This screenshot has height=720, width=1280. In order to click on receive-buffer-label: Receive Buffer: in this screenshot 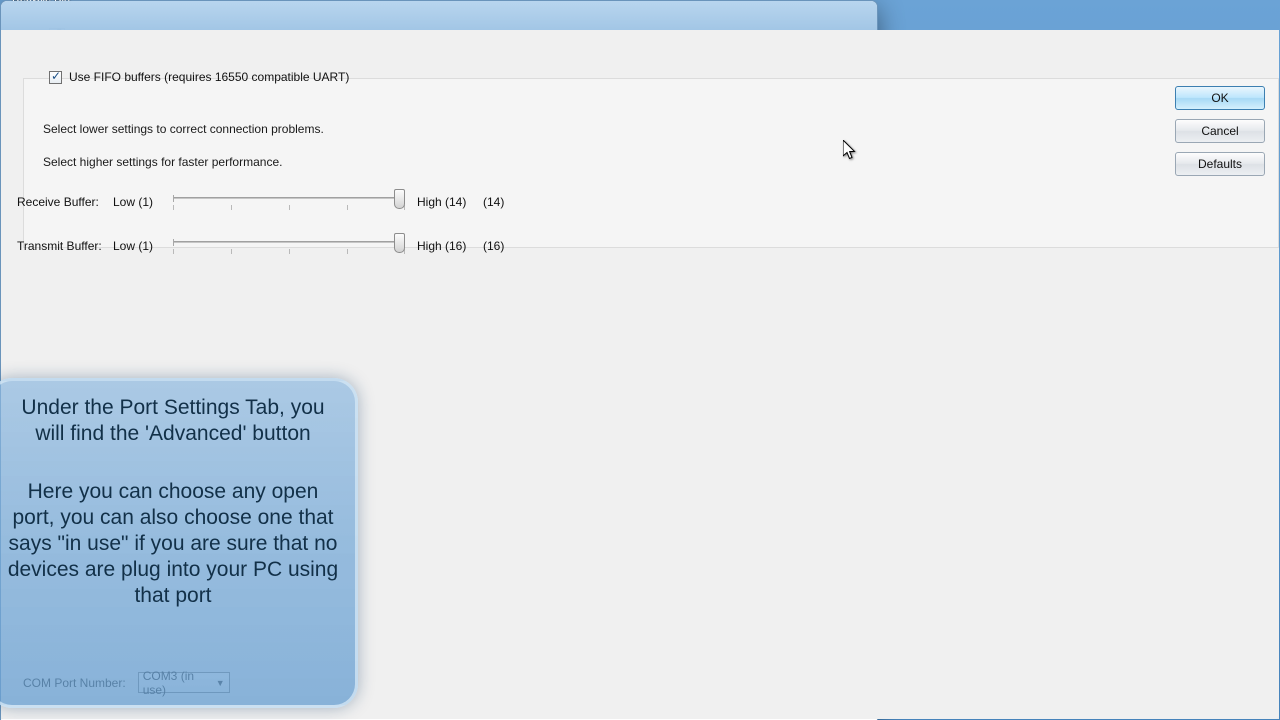, I will do `click(58, 202)`.